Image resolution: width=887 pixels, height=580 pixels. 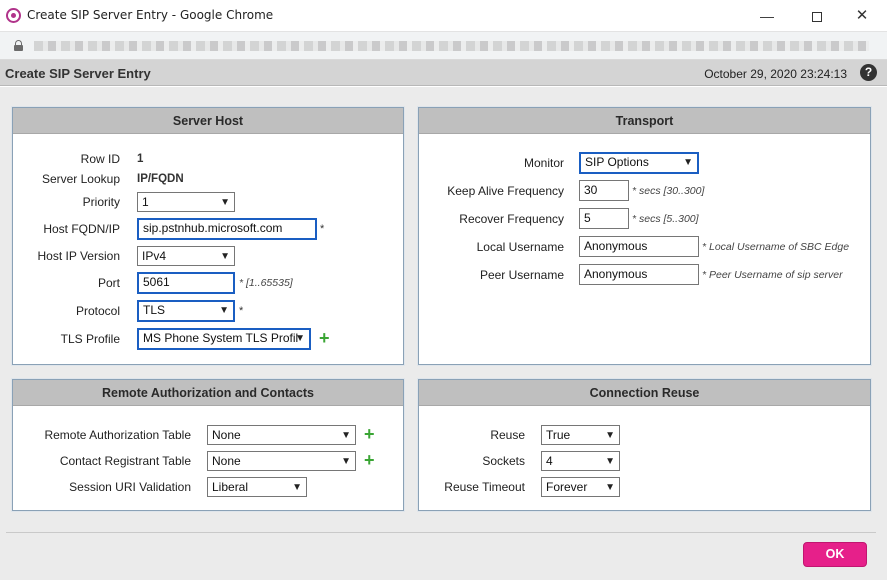 I want to click on remote-auth-header: Remote Authorization and Contacts, so click(x=208, y=393).